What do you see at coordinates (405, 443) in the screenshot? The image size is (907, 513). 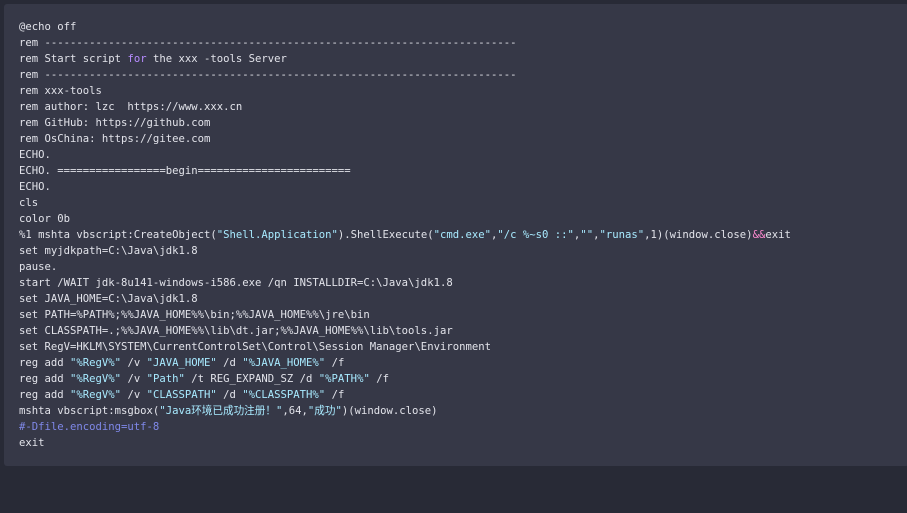 I see `code-line: exit` at bounding box center [405, 443].